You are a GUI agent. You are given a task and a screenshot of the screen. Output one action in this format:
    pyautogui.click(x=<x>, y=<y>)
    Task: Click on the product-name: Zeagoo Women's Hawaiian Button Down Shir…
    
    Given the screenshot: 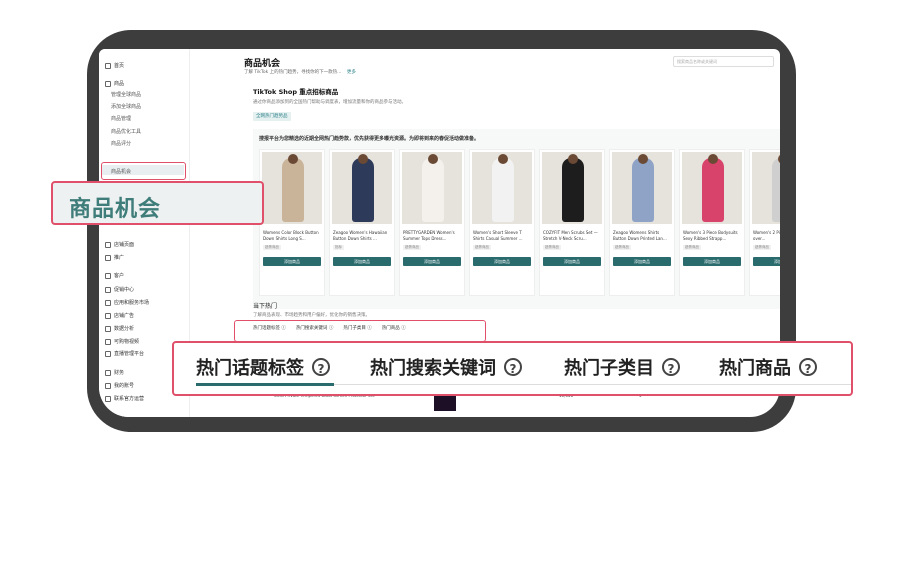 What is the action you would take?
    pyautogui.click(x=360, y=235)
    